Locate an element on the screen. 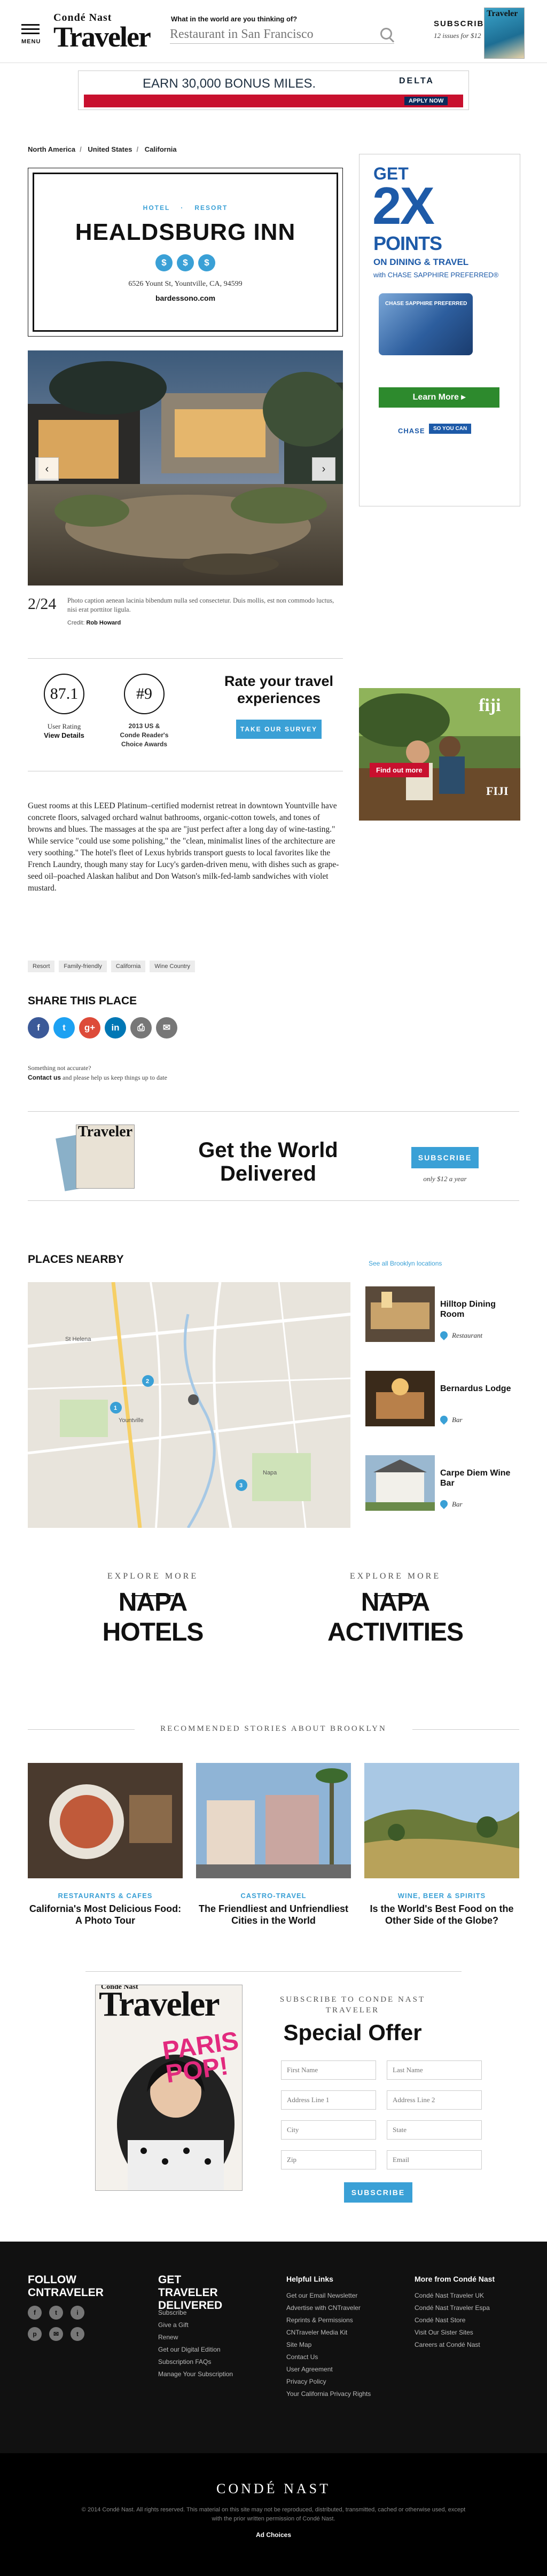 The height and width of the screenshot is (2576, 547). footer-link: Site Map is located at coordinates (329, 2345).